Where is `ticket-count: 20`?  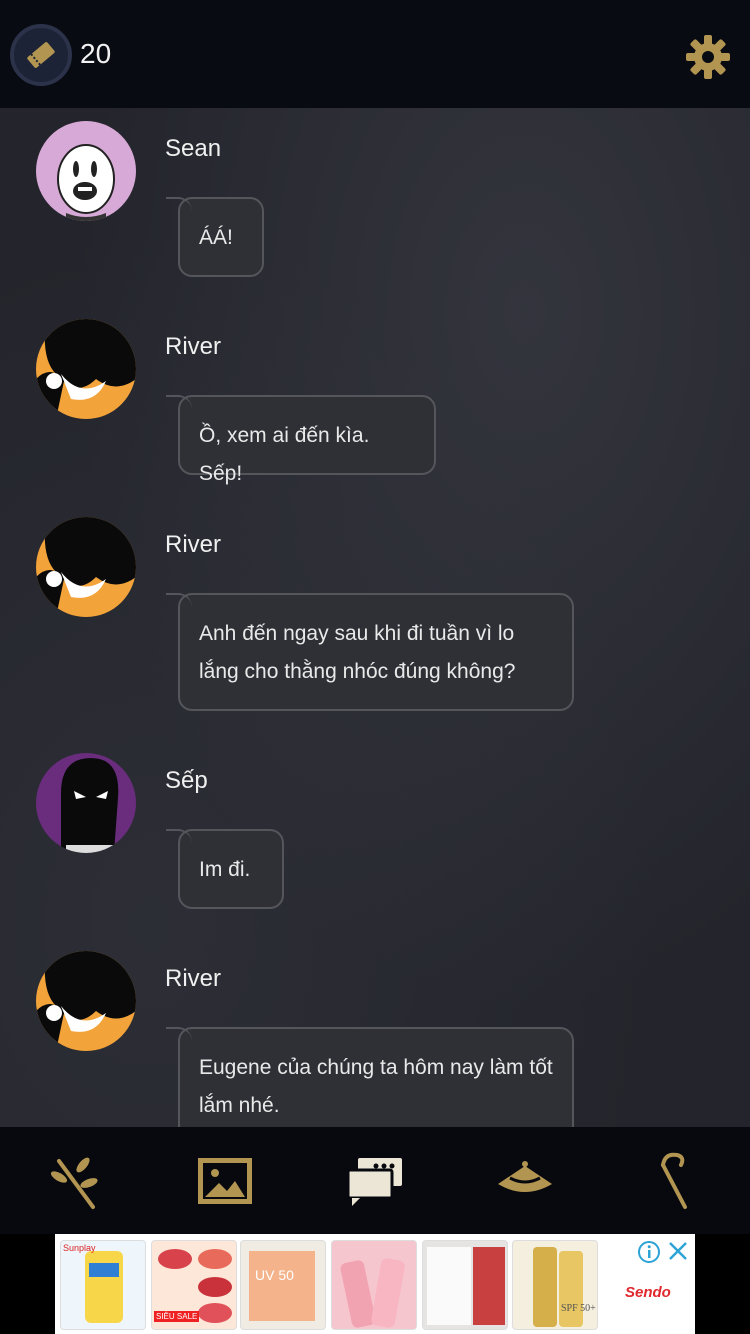
ticket-count: 20 is located at coordinates (96, 53).